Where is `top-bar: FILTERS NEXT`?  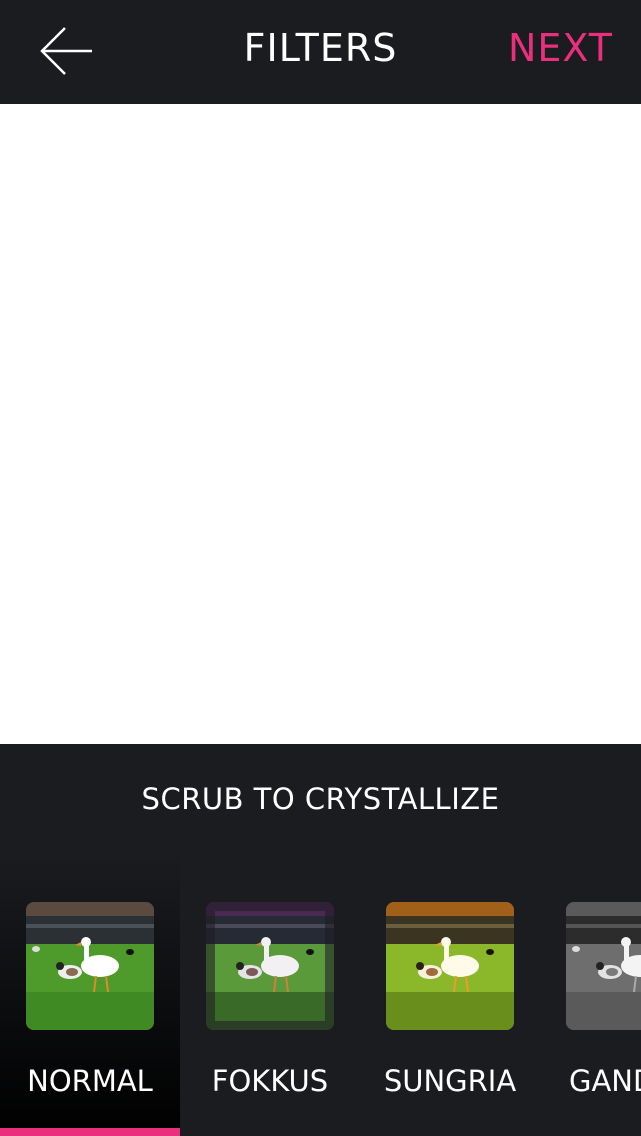
top-bar: FILTERS NEXT is located at coordinates (320, 52).